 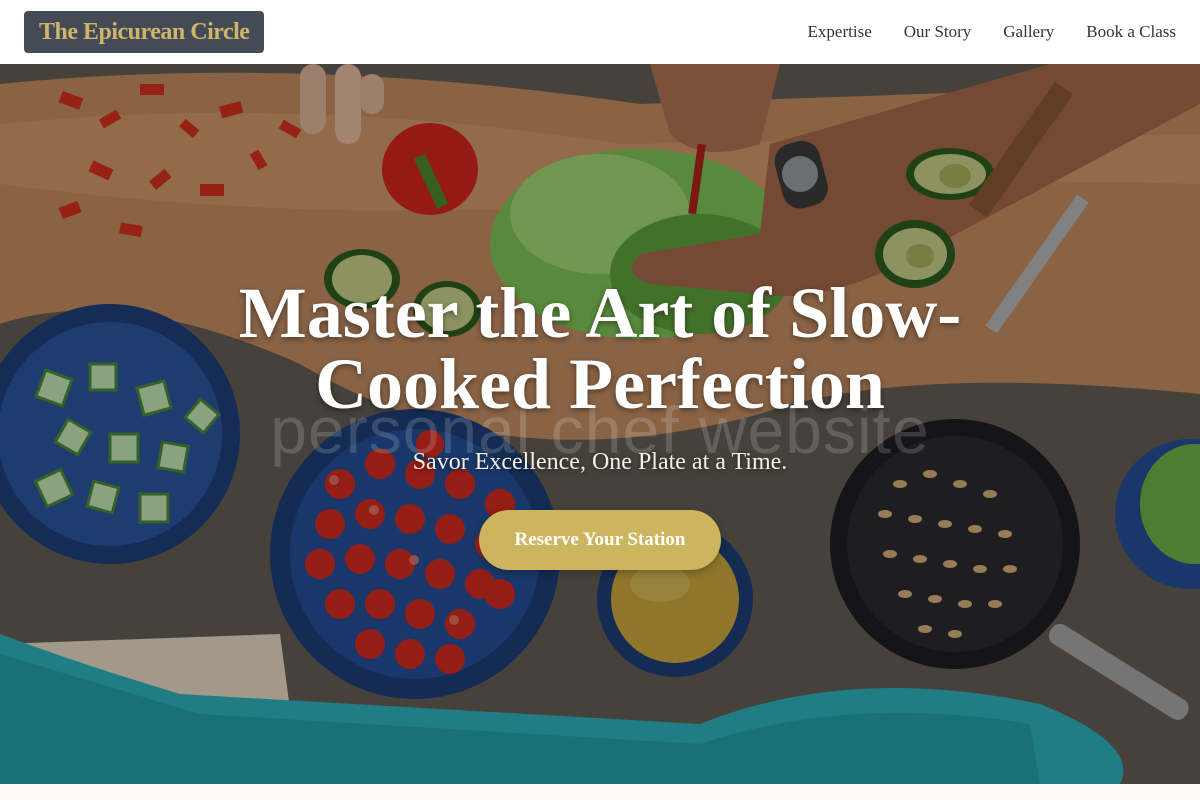 I want to click on nav-link-book-a-class: Book a Class, so click(x=1131, y=32).